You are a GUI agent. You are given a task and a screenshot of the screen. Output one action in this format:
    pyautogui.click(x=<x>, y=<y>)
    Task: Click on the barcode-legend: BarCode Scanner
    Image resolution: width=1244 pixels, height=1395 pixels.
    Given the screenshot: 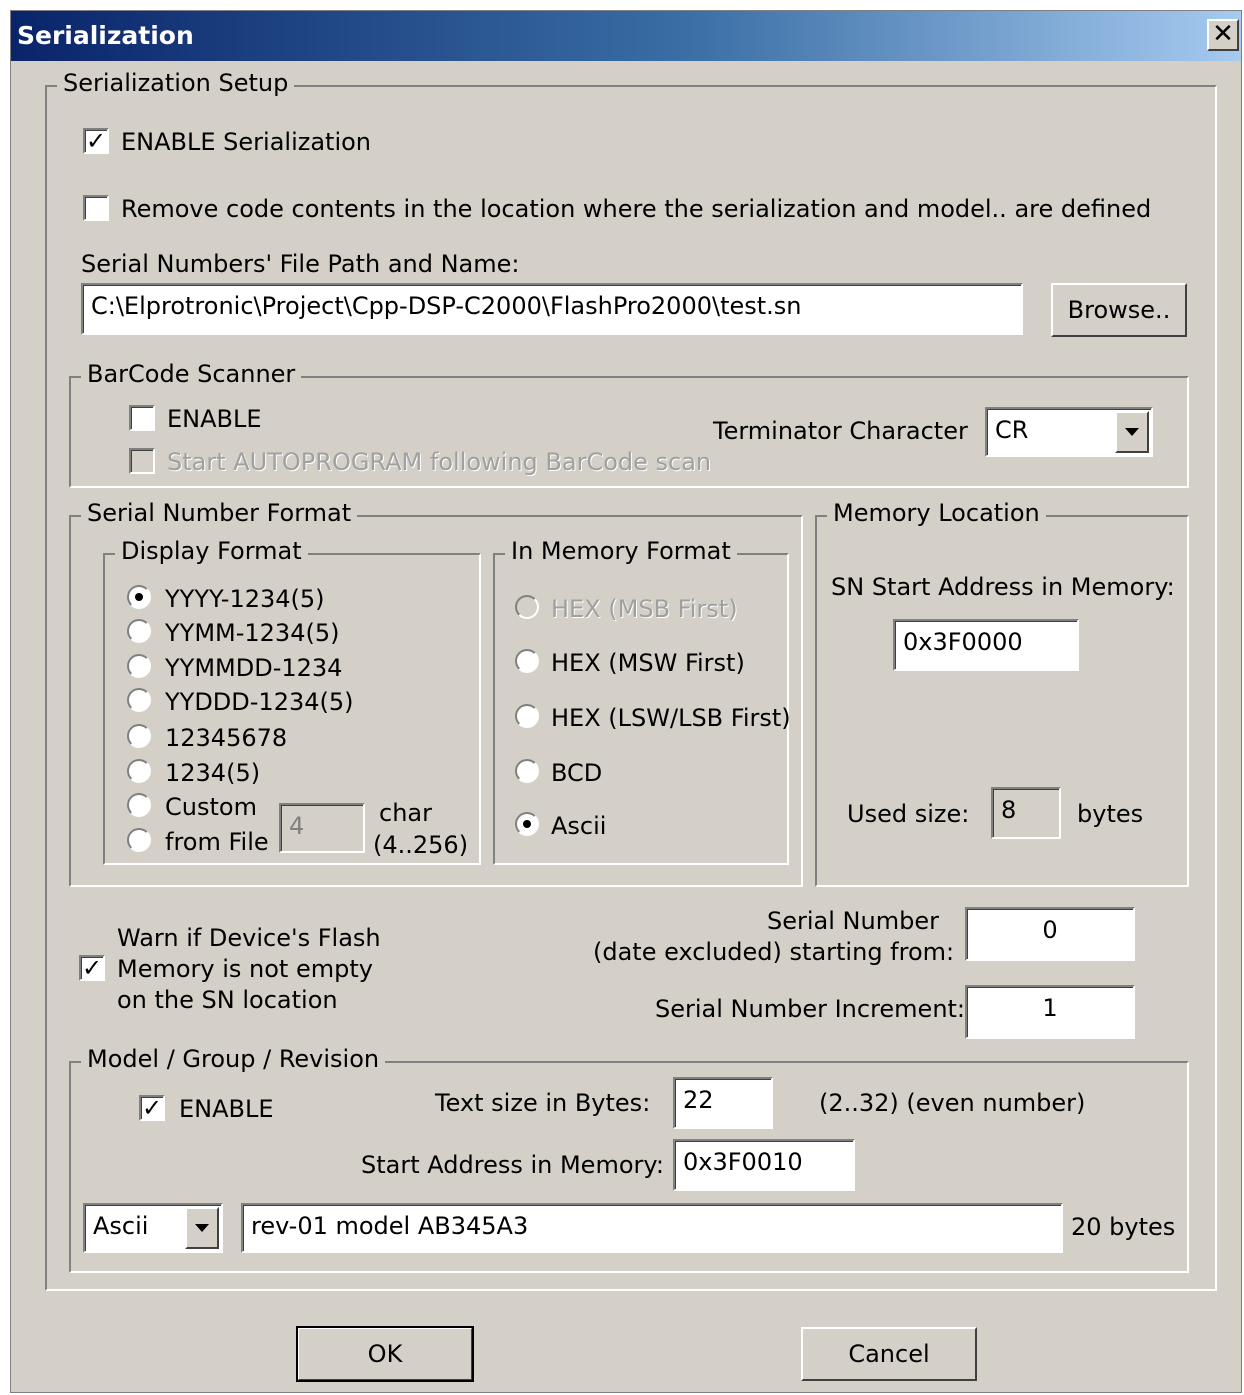 What is the action you would take?
    pyautogui.click(x=191, y=374)
    